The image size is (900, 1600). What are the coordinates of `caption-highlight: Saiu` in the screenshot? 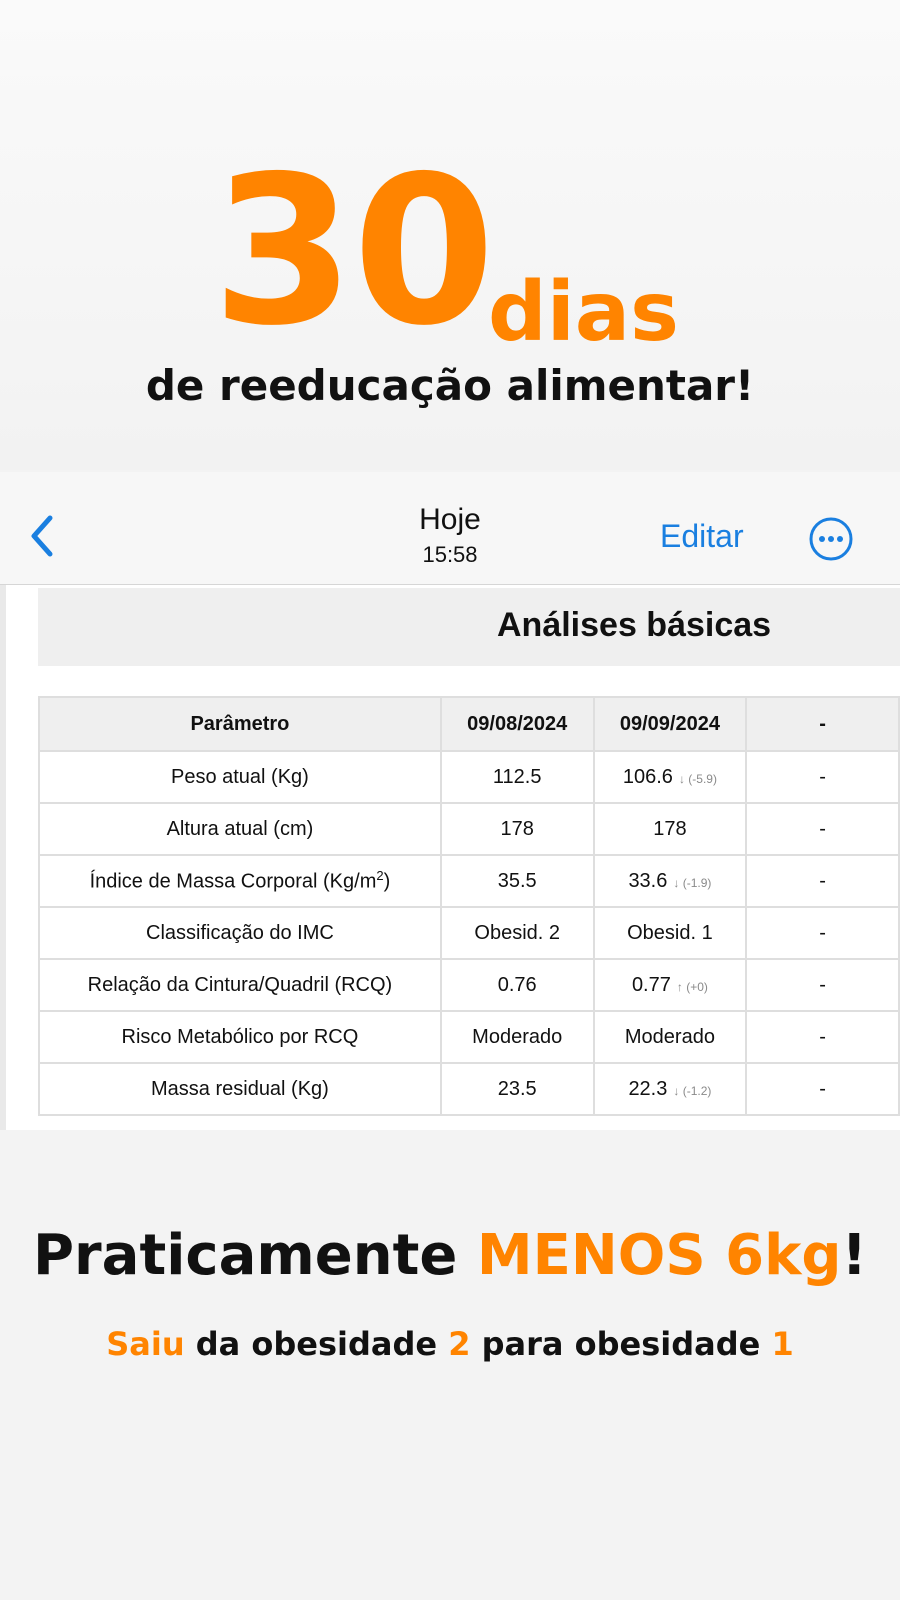 It's located at (145, 1344).